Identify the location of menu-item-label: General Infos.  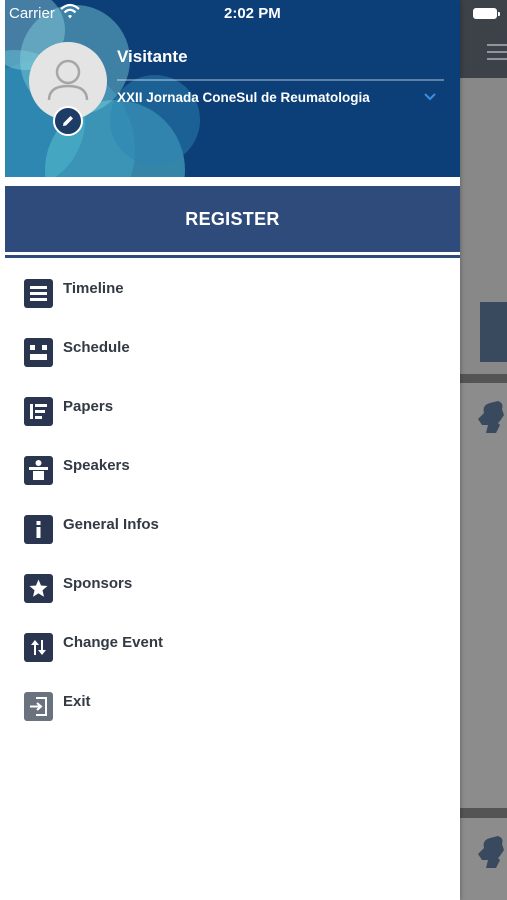
(111, 524).